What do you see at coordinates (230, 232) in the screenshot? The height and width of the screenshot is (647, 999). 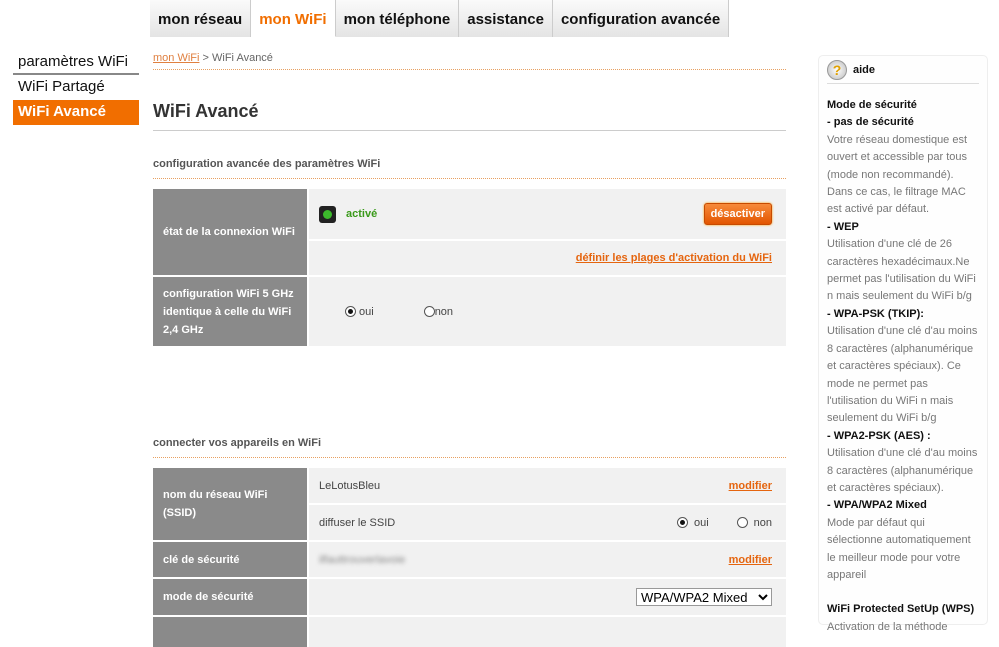 I see `row-label: état de la connexion WiFi` at bounding box center [230, 232].